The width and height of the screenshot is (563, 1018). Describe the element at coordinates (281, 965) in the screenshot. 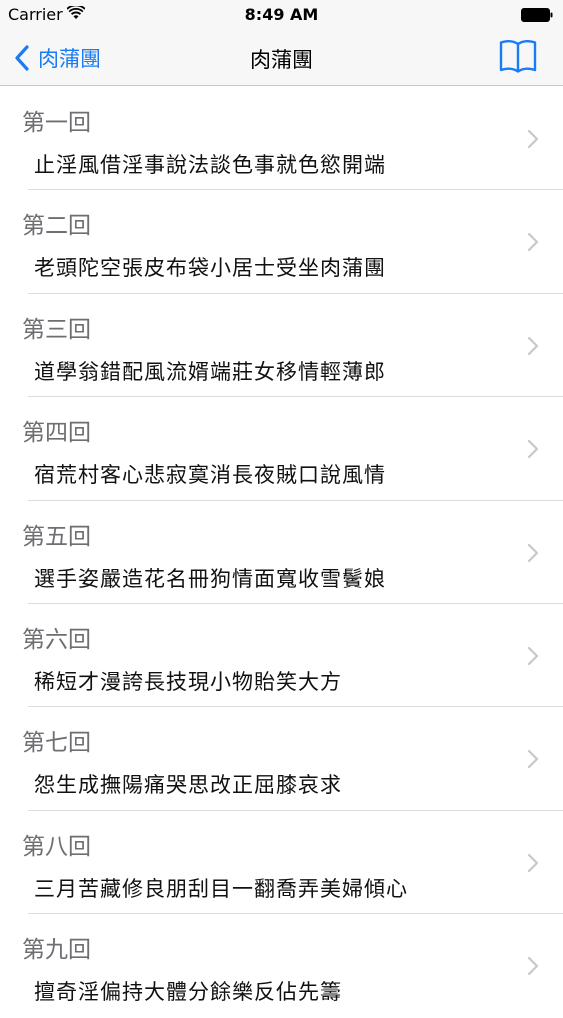

I see `list-item: 第九回 擅奇淫偏持大體分餘樂反佔先籌` at that location.